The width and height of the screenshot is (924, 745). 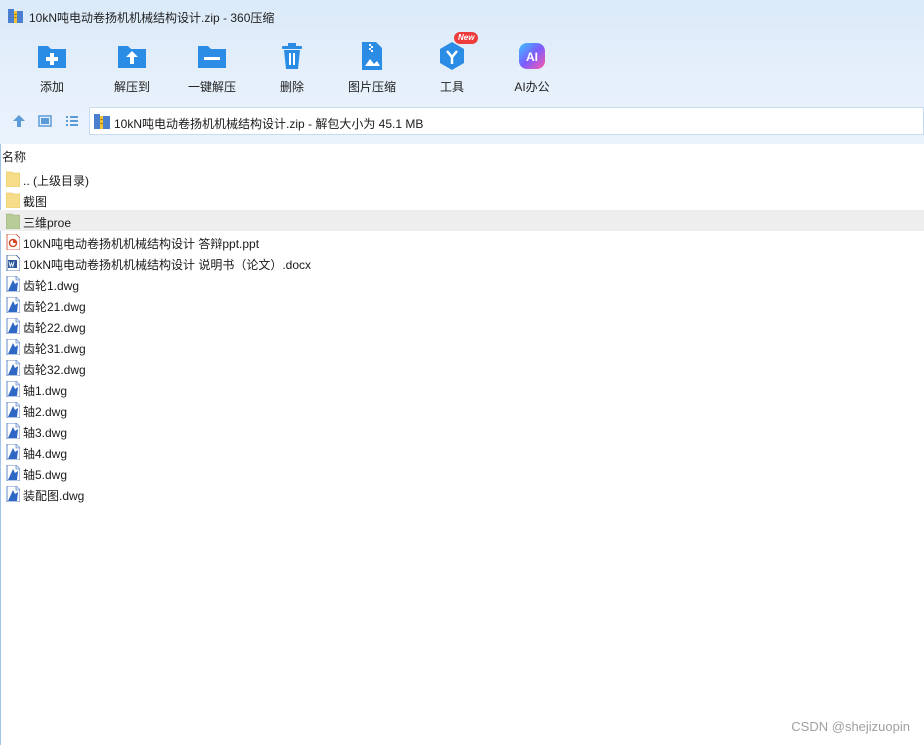 I want to click on watermark: CSDN @shejizuopin, so click(x=850, y=726).